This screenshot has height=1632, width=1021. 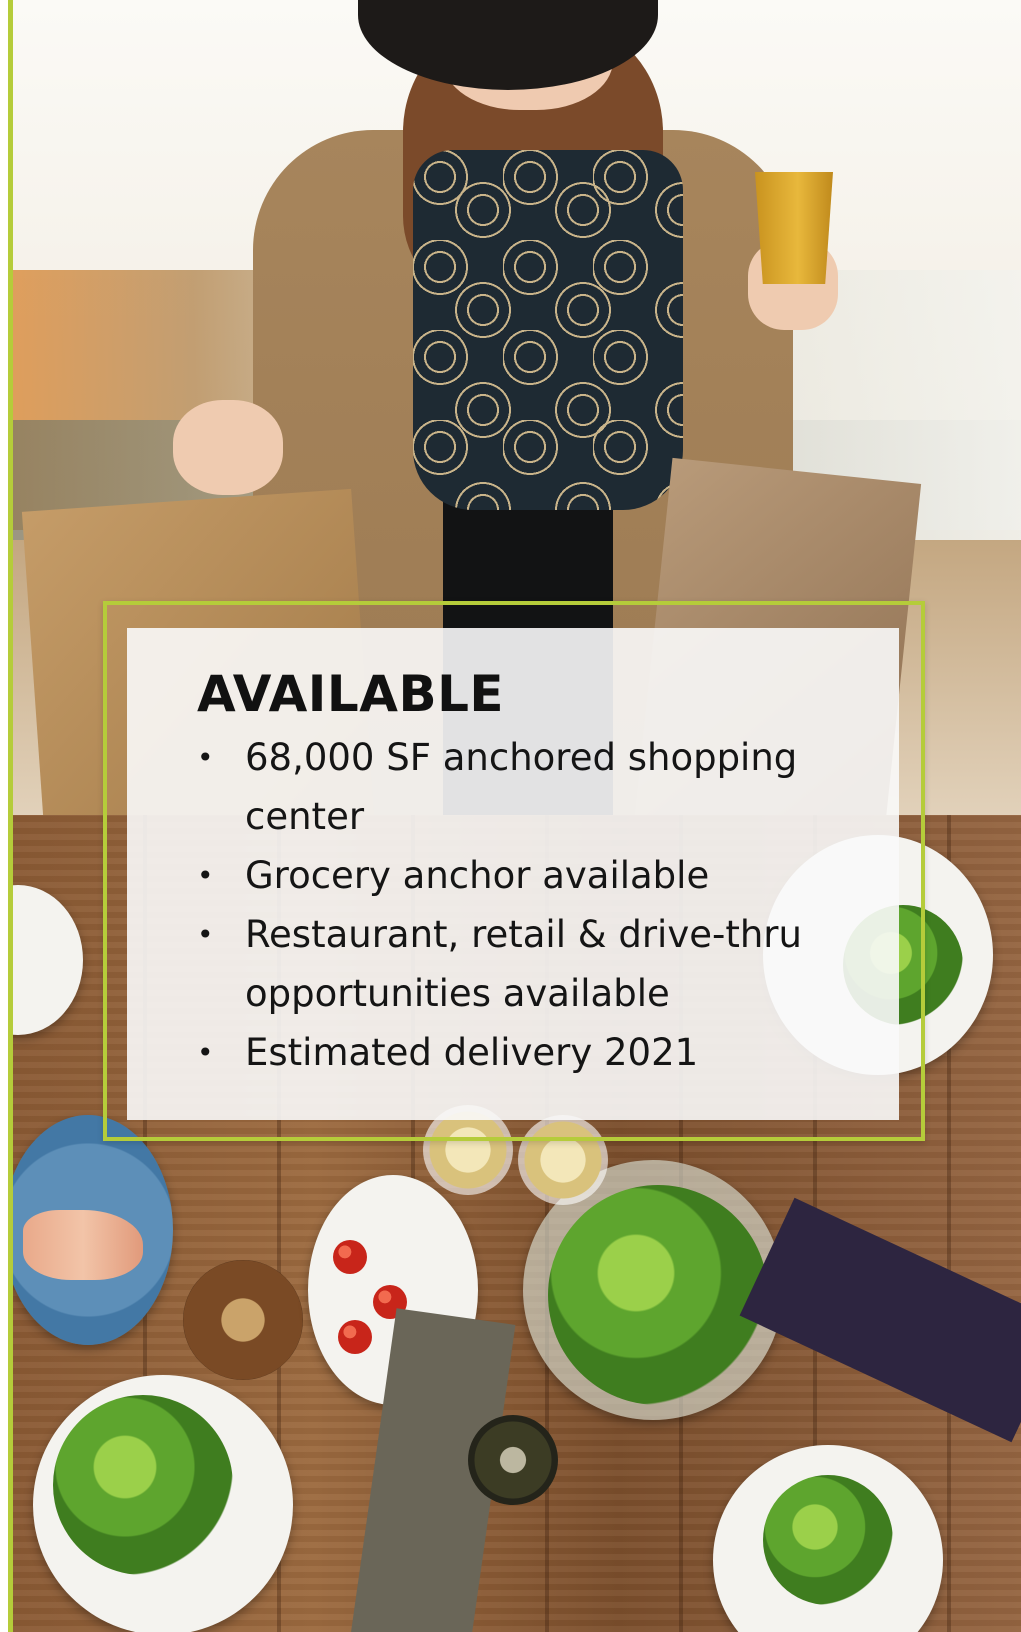 What do you see at coordinates (794, 228) in the screenshot?
I see `coffee-cup` at bounding box center [794, 228].